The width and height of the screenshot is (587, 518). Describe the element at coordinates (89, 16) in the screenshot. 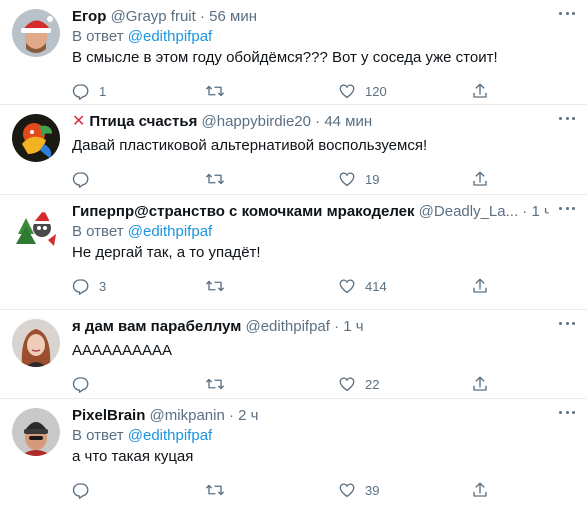

I see `display-name: Егор` at that location.